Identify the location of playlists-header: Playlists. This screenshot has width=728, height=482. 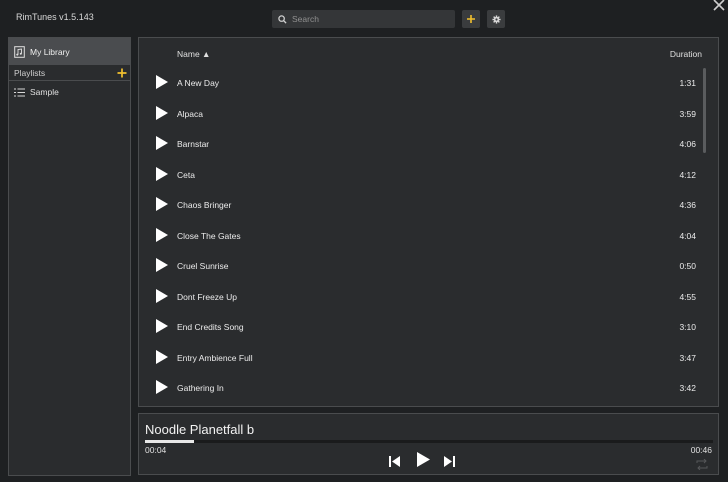
(69, 73).